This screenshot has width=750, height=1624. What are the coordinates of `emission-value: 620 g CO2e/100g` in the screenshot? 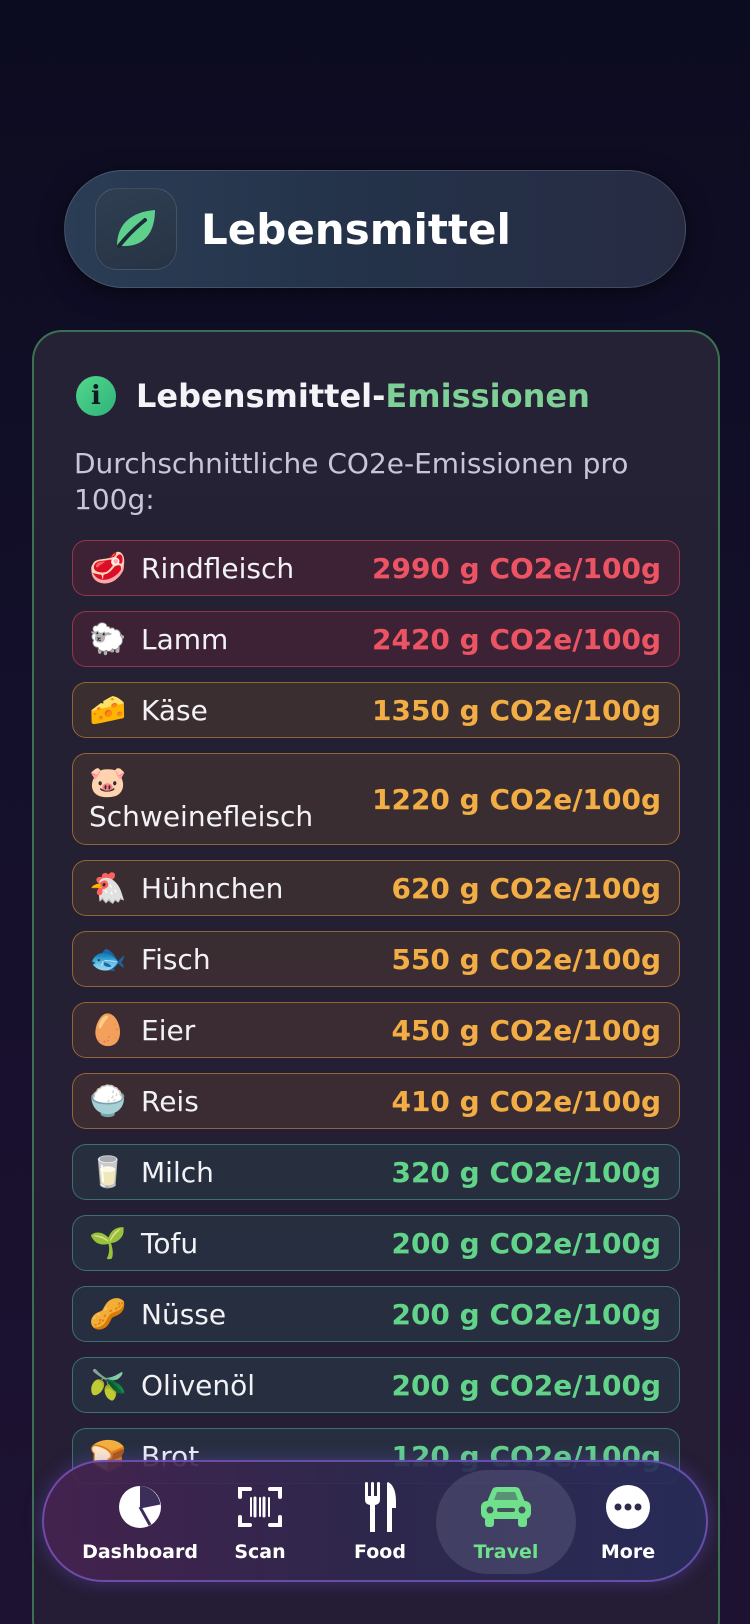 It's located at (526, 888).